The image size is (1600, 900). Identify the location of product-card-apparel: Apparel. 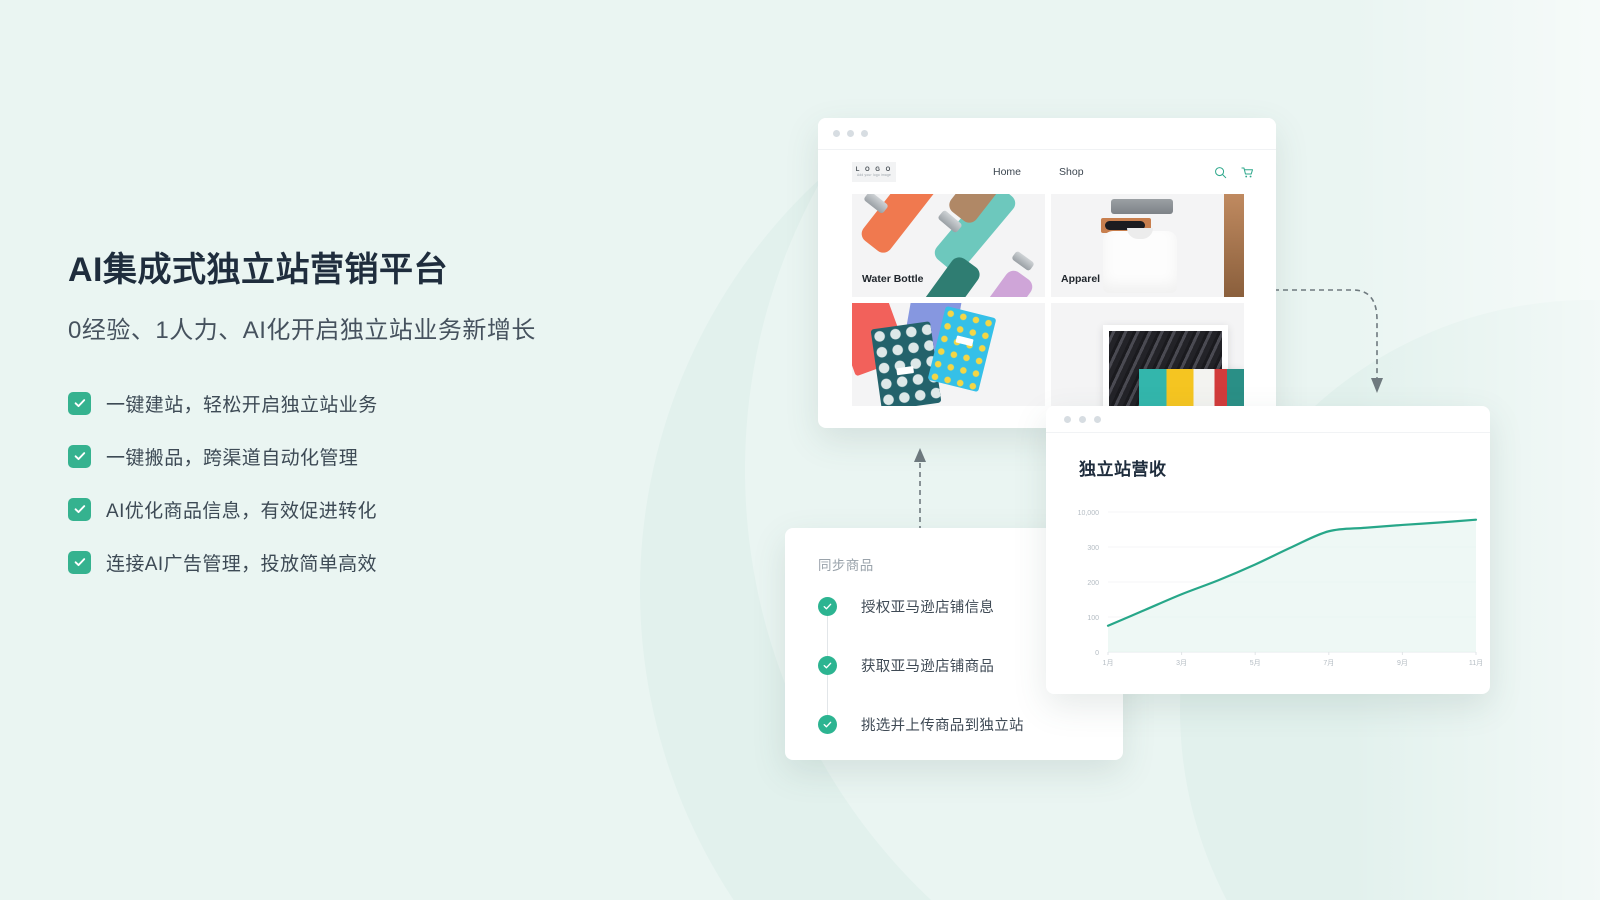
(1147, 245).